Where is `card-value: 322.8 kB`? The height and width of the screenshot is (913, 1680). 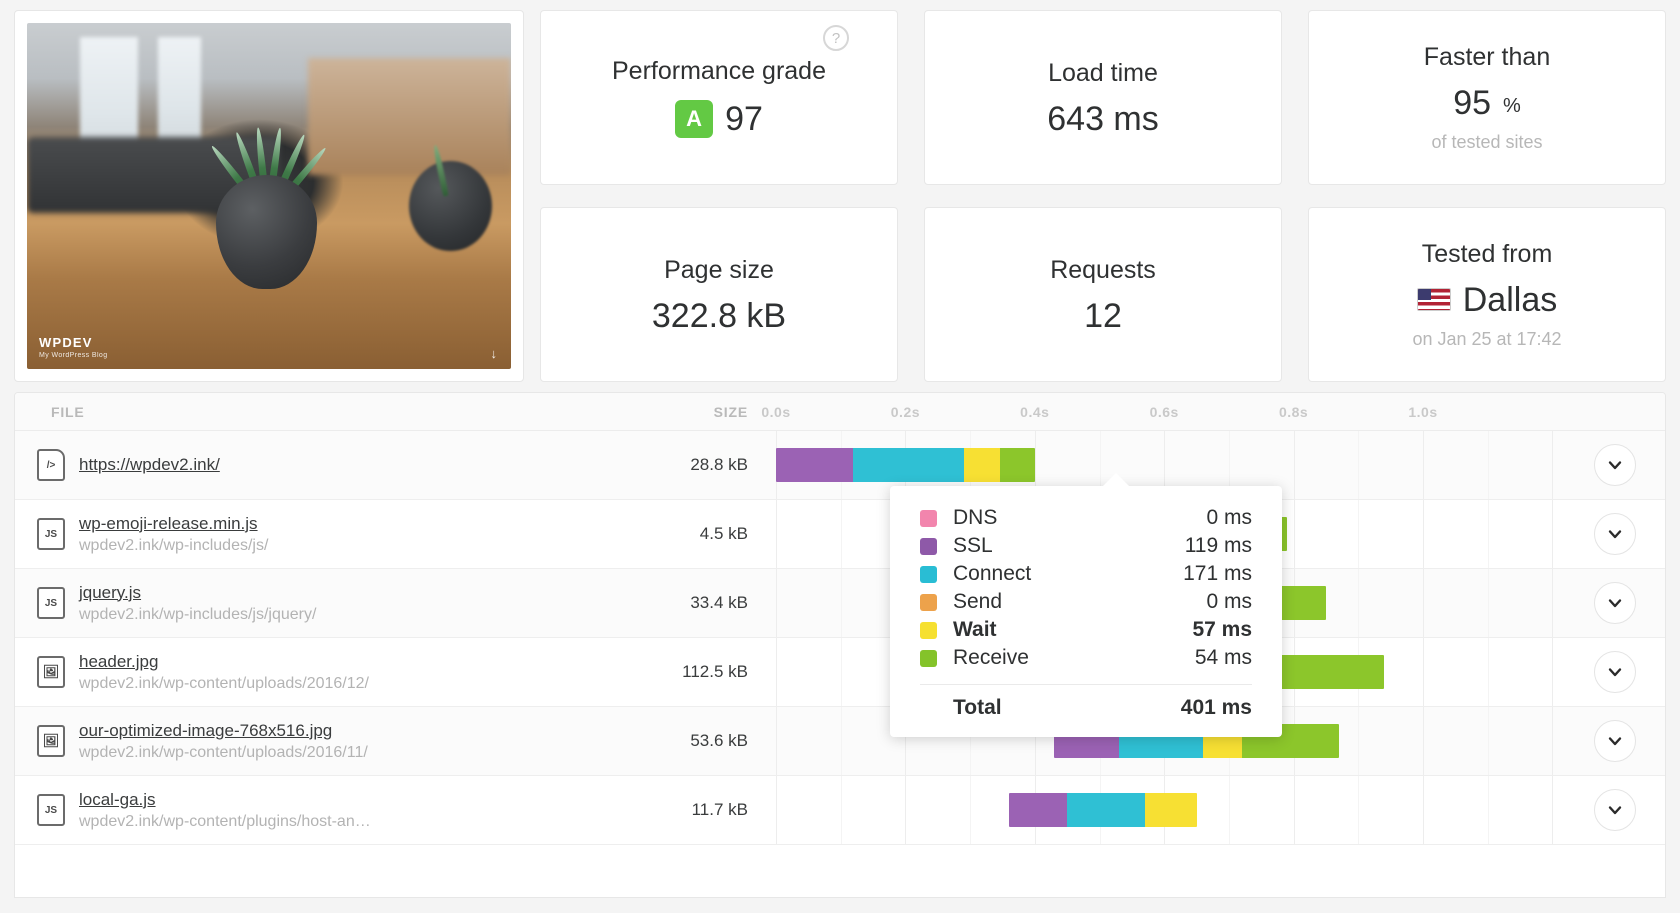 card-value: 322.8 kB is located at coordinates (719, 316).